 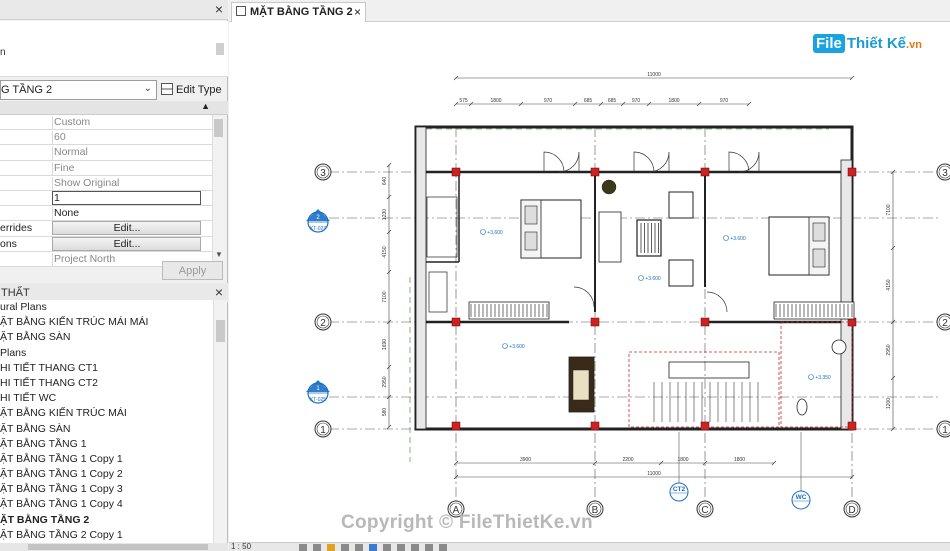 I want to click on dimension-top: 575, so click(x=463, y=101).